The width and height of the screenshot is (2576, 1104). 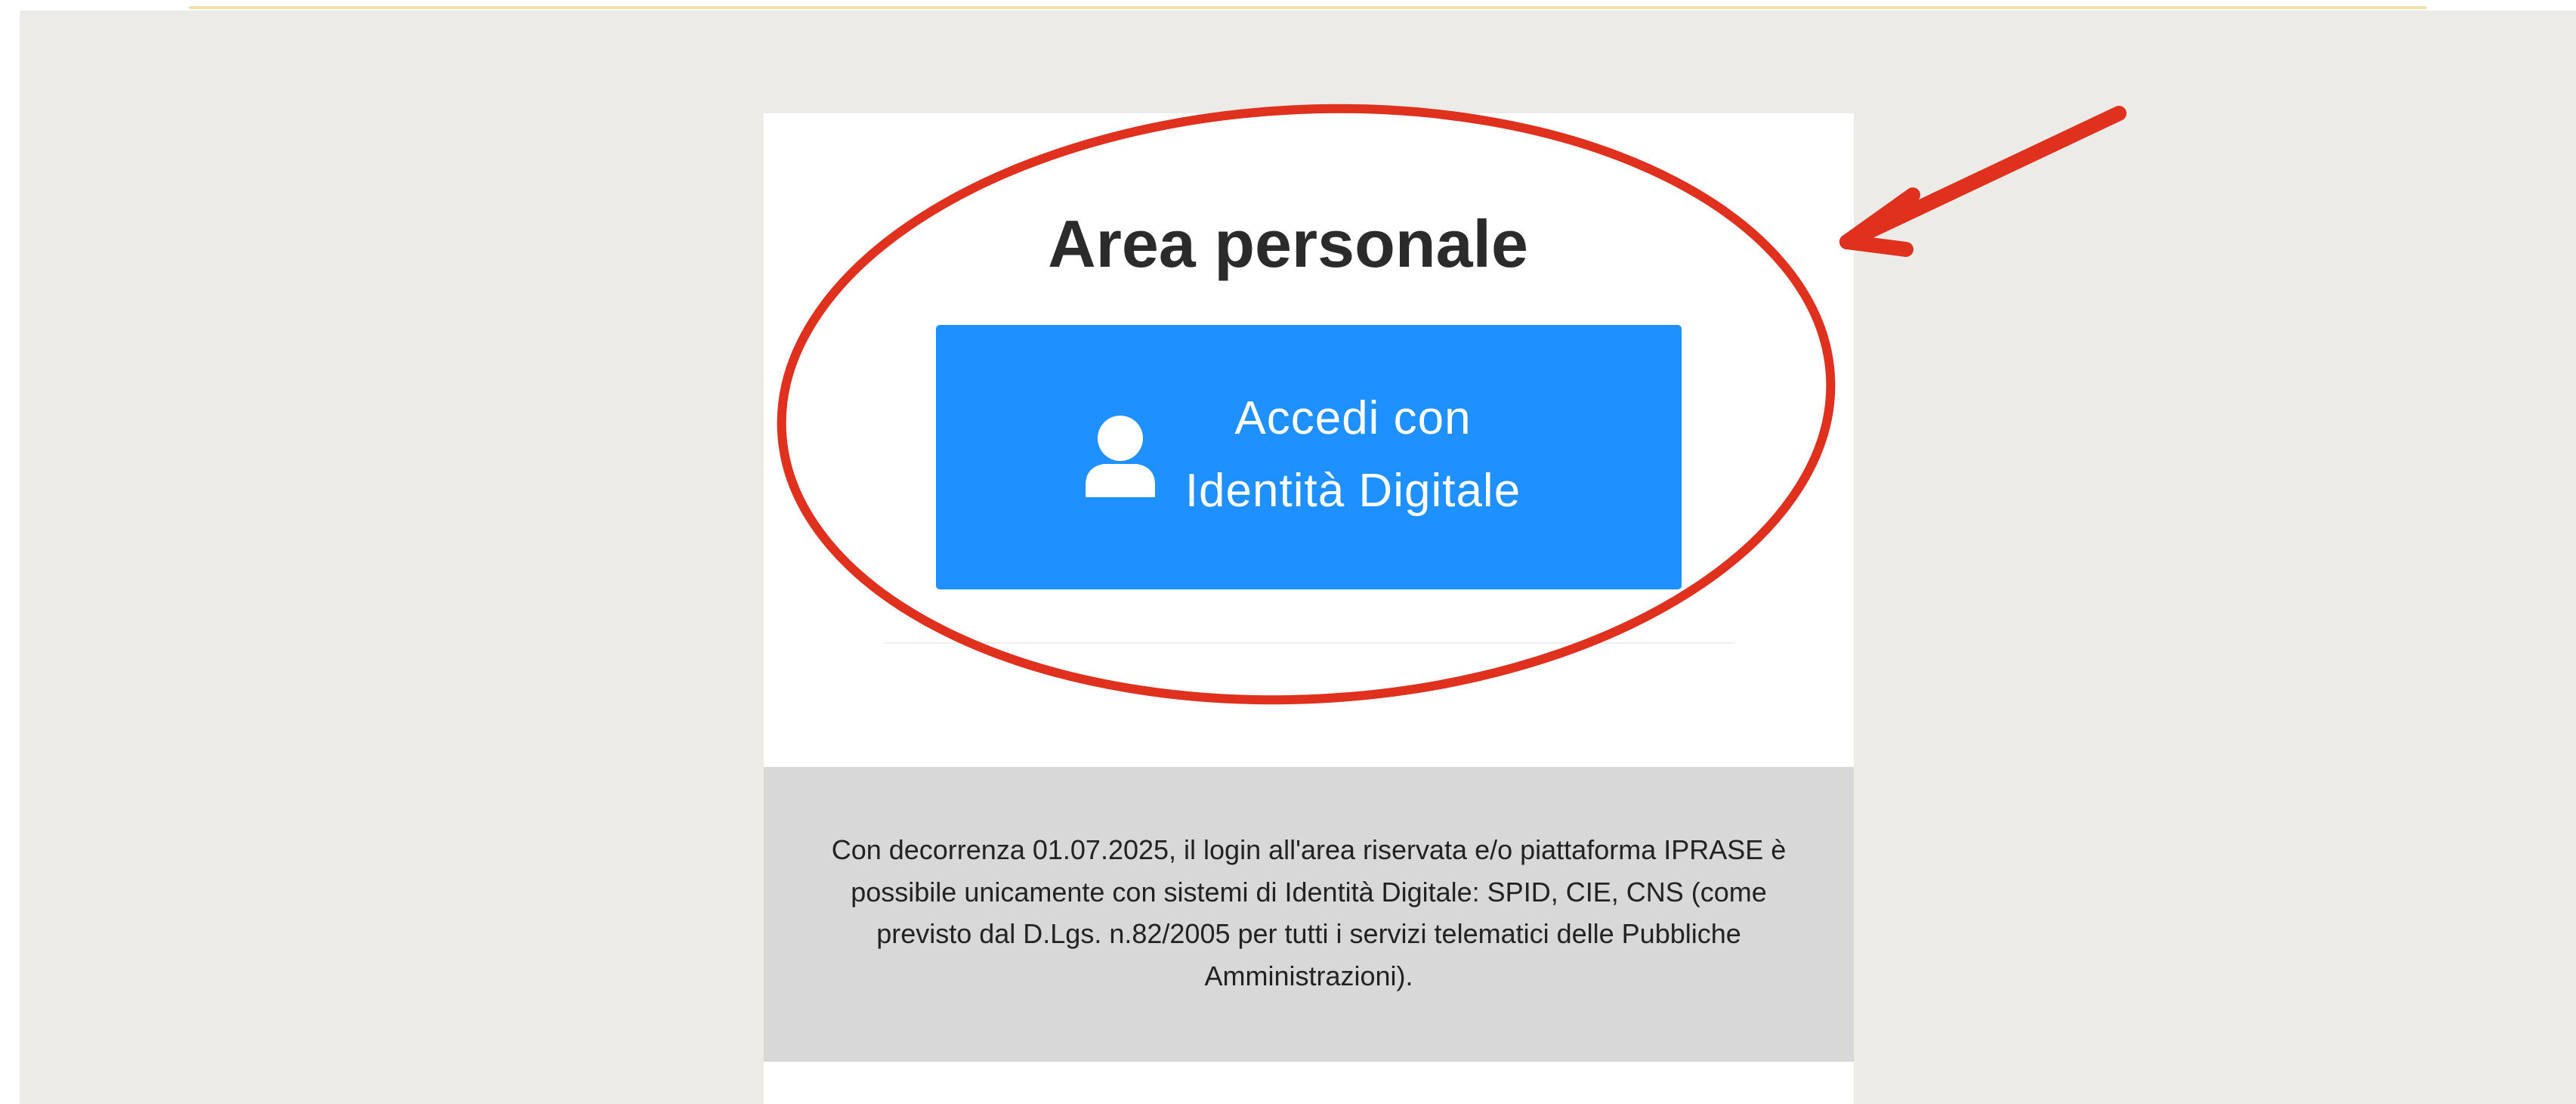 I want to click on login-button-label-line2: Identità Digitale, so click(x=1353, y=491).